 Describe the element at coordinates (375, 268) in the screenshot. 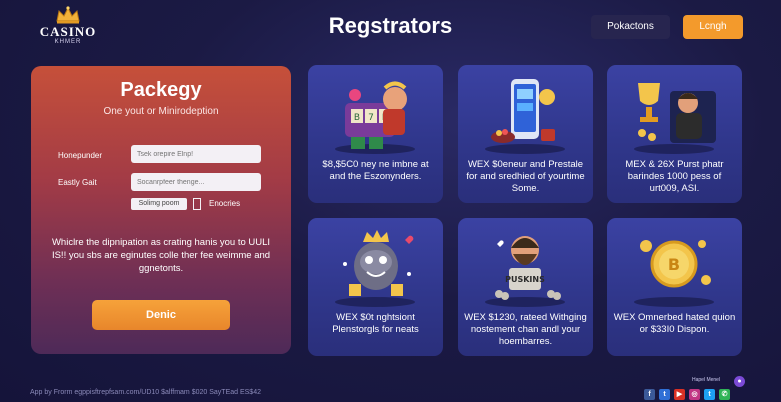

I see `crowned-mascot-icon` at that location.